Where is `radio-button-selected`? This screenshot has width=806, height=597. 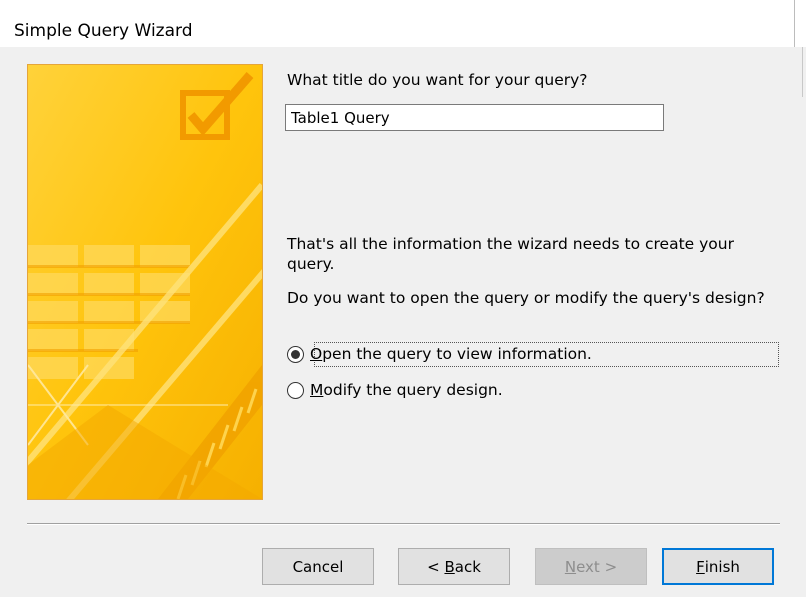
radio-button-selected is located at coordinates (295, 354).